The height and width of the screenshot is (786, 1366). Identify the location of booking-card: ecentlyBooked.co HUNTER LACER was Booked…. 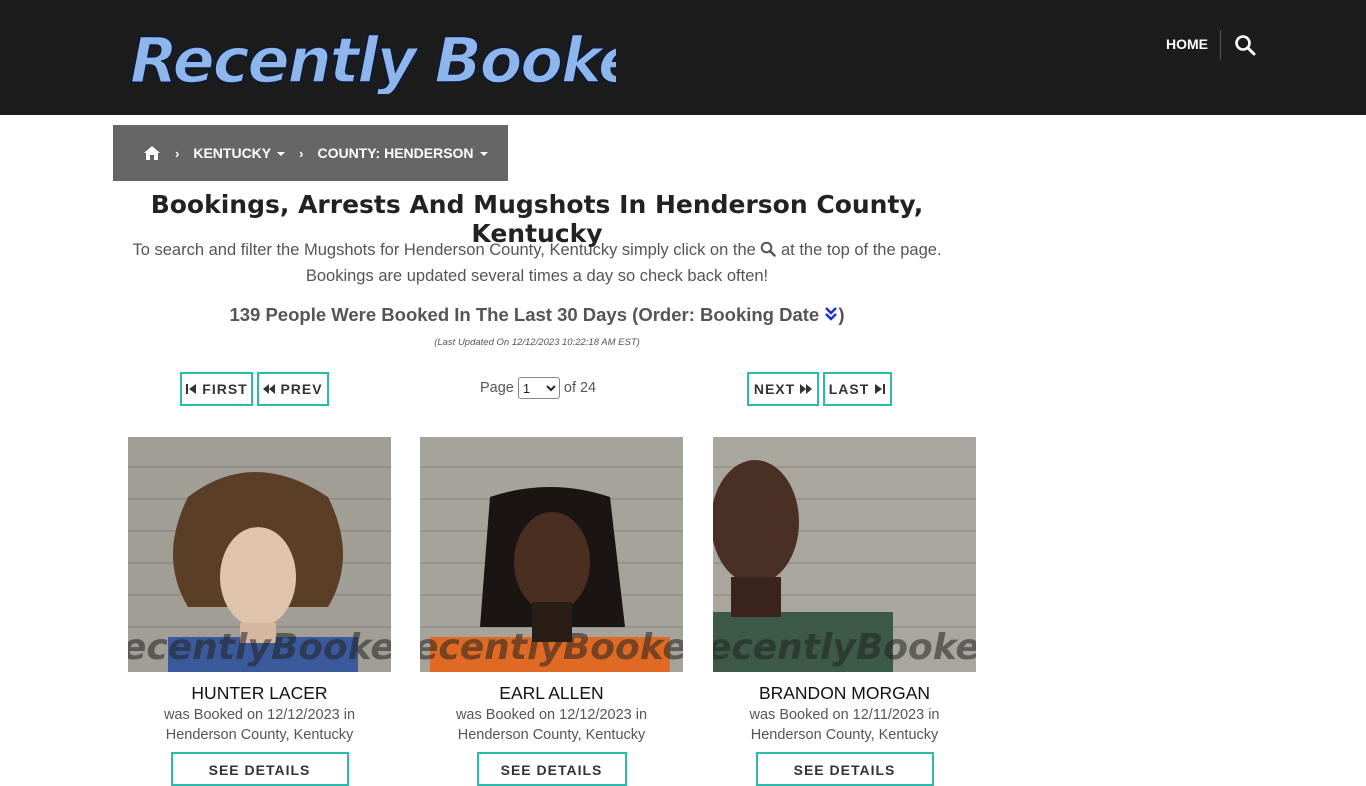
(259, 611).